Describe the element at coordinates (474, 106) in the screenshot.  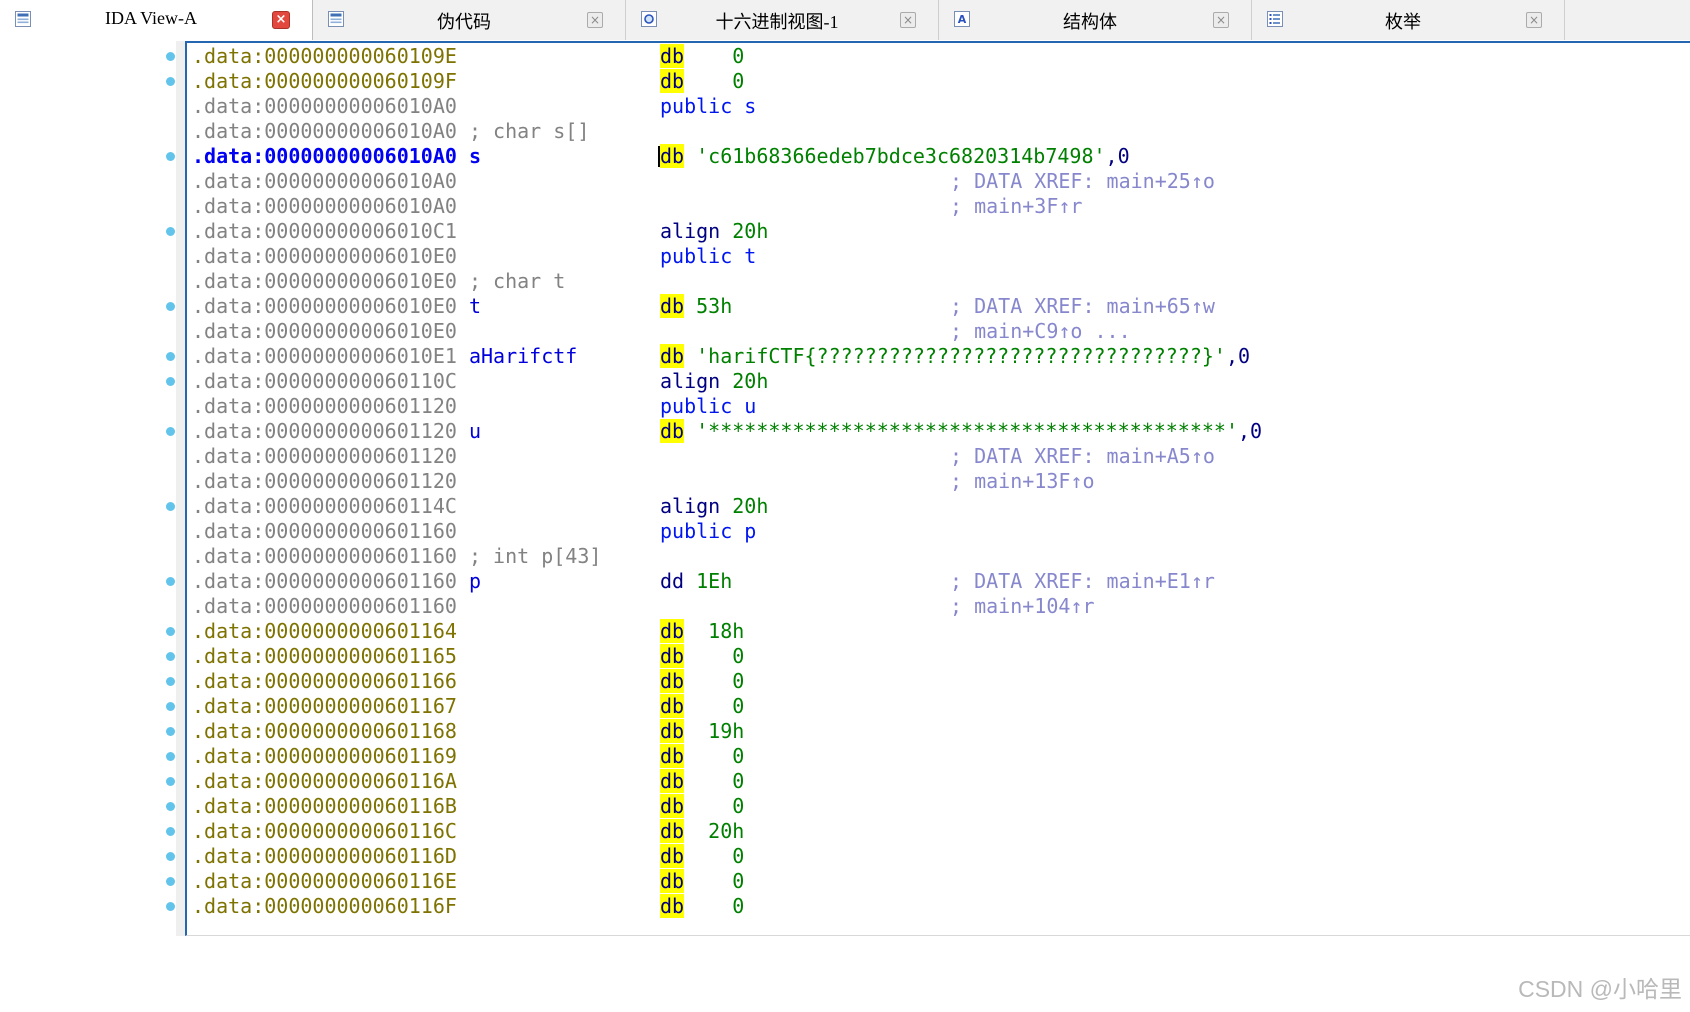
I see `listing-line: .data:00000000006010A0 public s` at that location.